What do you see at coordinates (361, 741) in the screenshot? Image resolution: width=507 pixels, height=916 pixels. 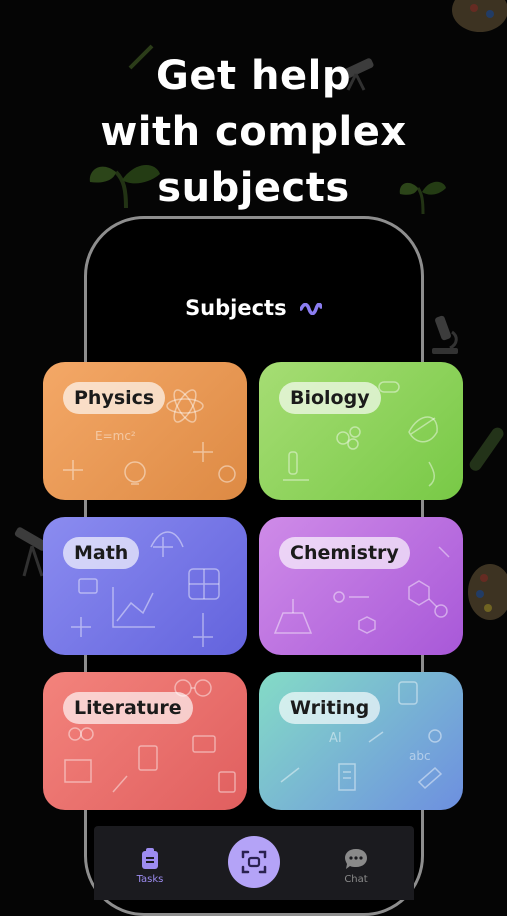 I see `subject-card-writing: AI abc Writing` at bounding box center [361, 741].